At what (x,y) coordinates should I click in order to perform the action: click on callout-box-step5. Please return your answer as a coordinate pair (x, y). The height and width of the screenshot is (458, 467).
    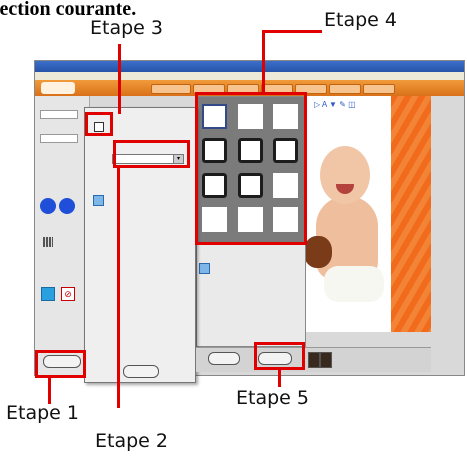
    Looking at the image, I should click on (279, 356).